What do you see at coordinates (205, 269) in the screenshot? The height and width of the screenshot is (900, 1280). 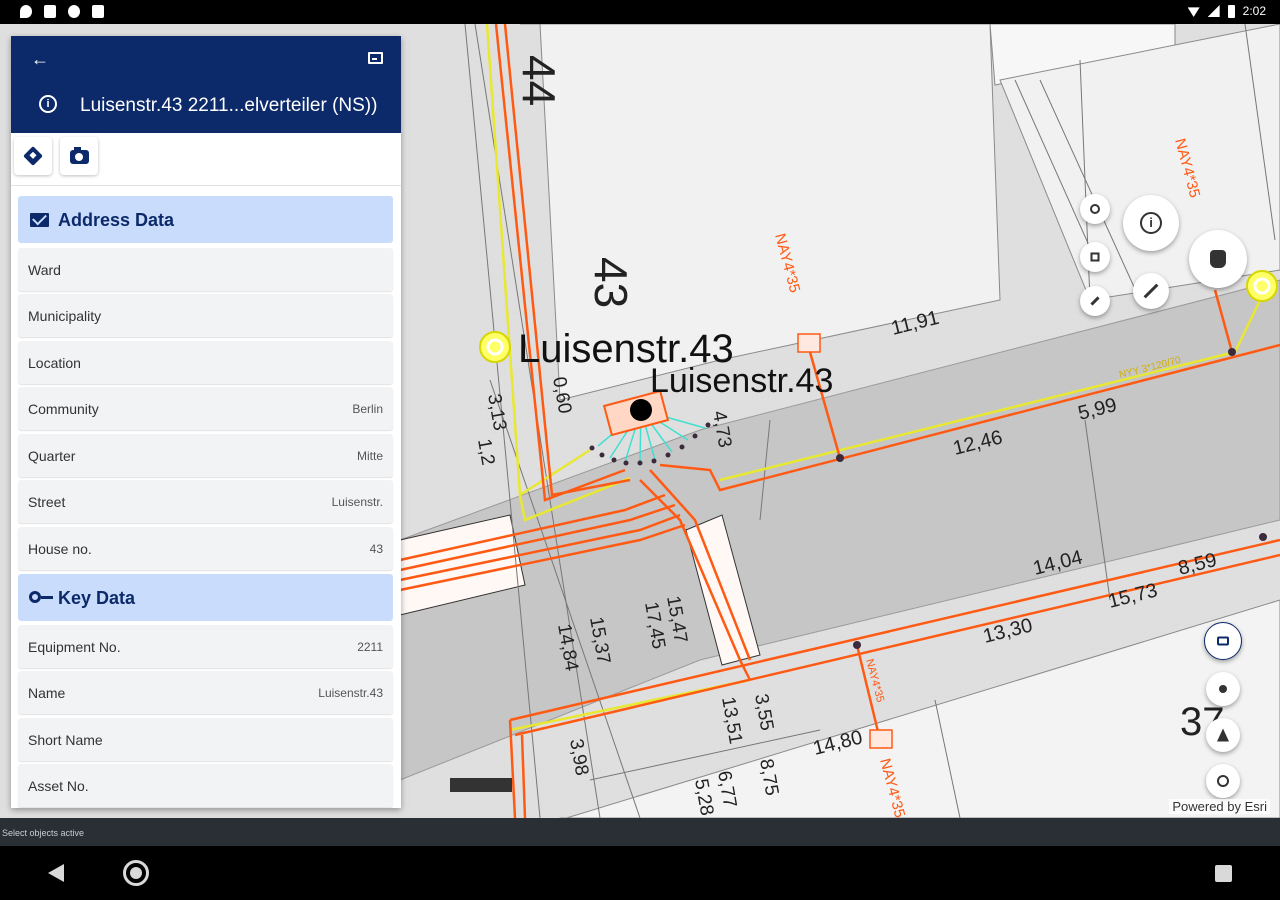 I see `attribute-row-ward: Ward` at bounding box center [205, 269].